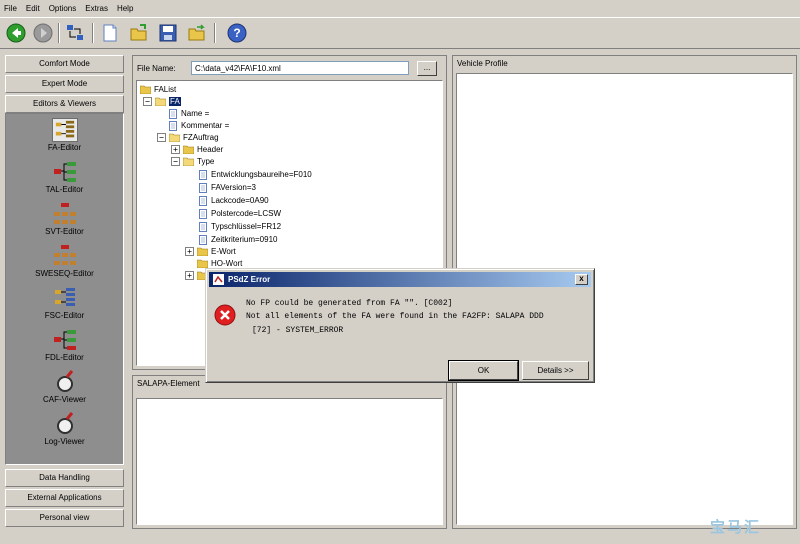 This screenshot has height=544, width=800. I want to click on dialog-title-bar: PSdZ Error x, so click(400, 279).